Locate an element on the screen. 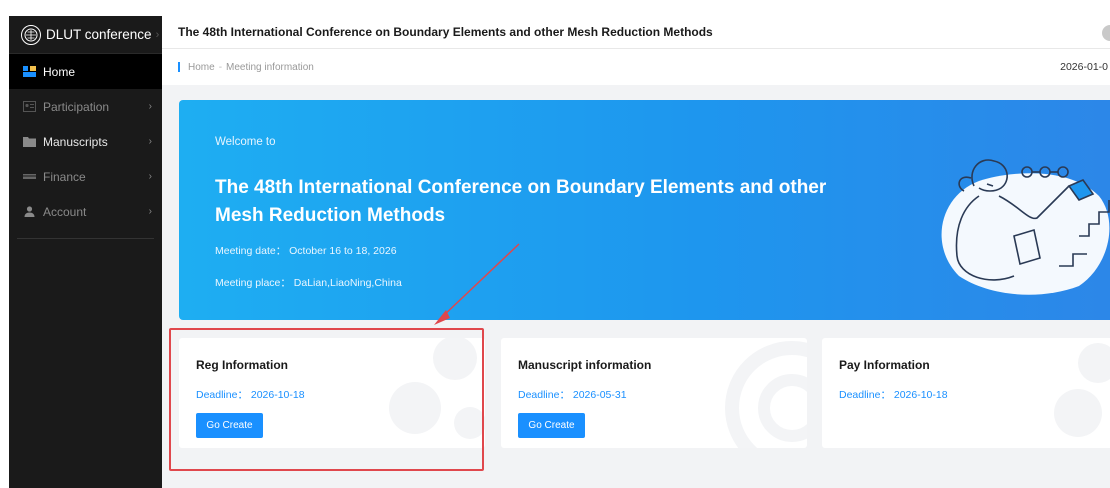  breadcrumb-marker is located at coordinates (179, 67).